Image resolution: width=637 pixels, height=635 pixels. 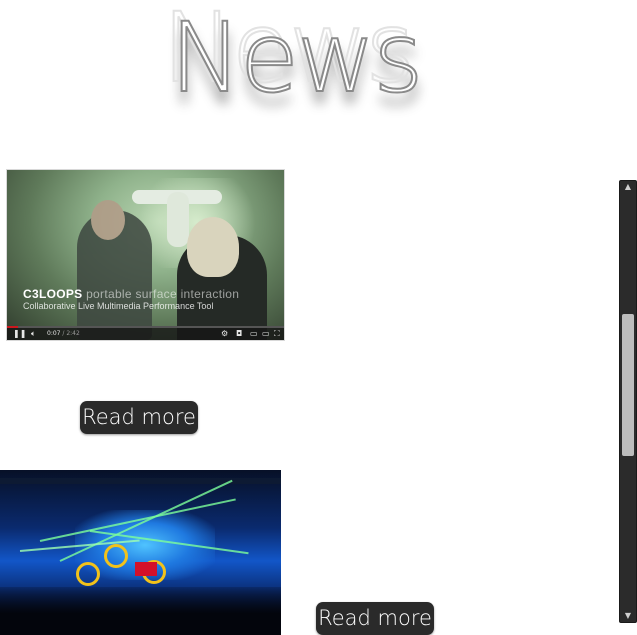 What do you see at coordinates (239, 333) in the screenshot?
I see `captions-icon: ◘` at bounding box center [239, 333].